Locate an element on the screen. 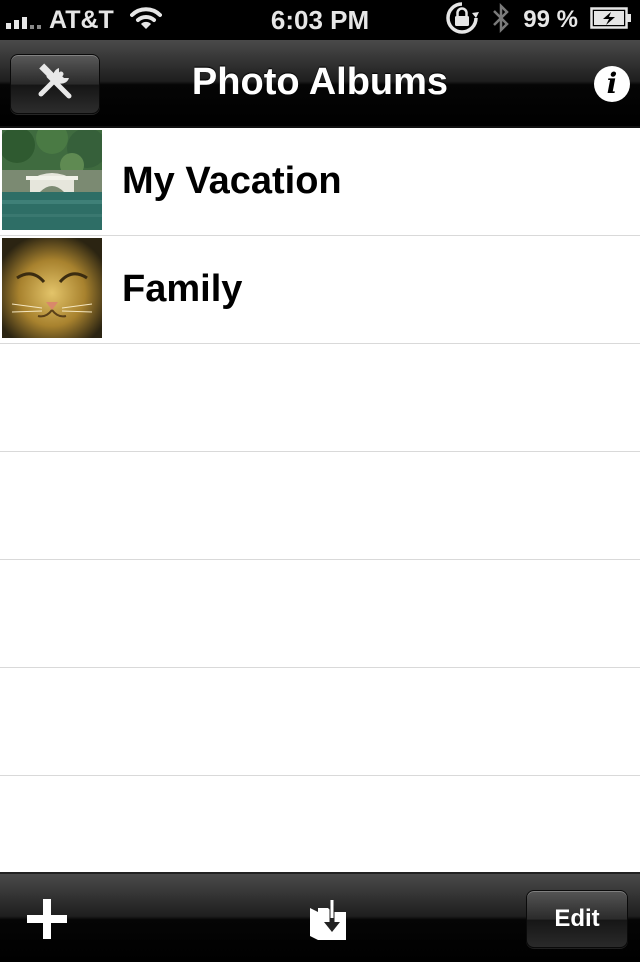 The width and height of the screenshot is (640, 962). navigation-bar: Photo Albums i is located at coordinates (320, 84).